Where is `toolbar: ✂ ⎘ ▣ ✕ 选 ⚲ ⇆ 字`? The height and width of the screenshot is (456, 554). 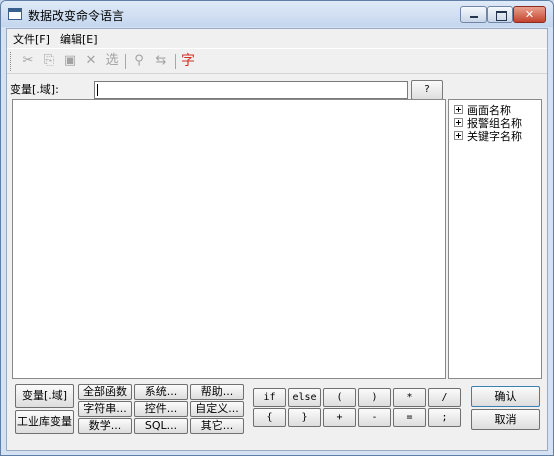
toolbar: ✂ ⎘ ▣ ✕ 选 ⚲ ⇆ 字 is located at coordinates (277, 61).